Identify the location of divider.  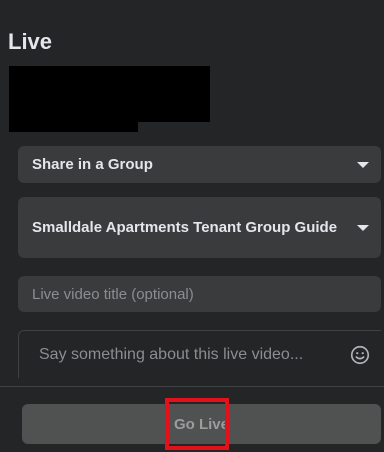
(192, 386).